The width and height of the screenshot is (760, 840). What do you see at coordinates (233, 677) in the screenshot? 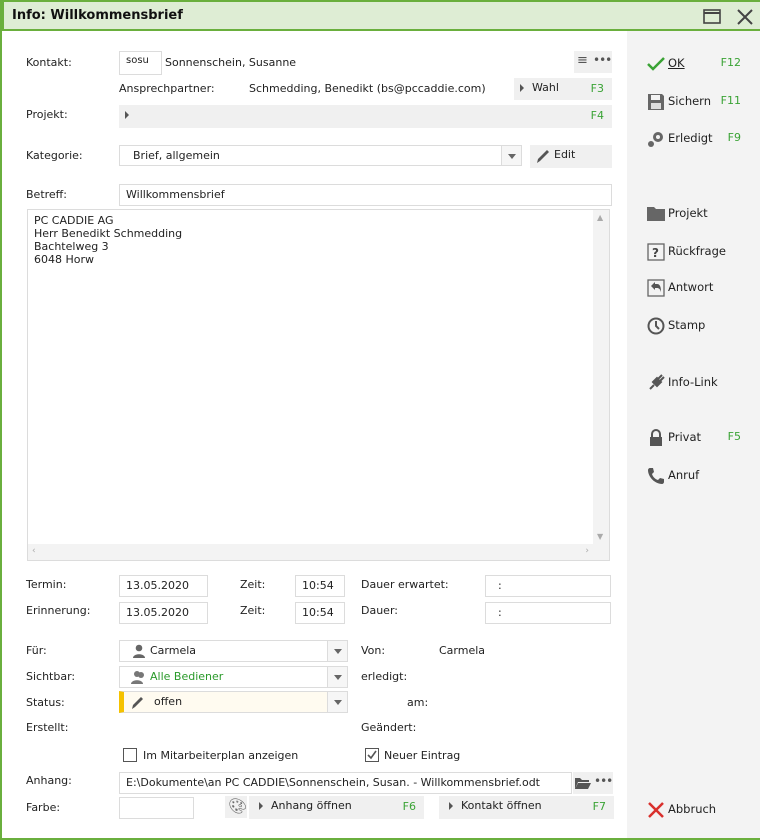
I see `sichtbar-select: Alle Bediener` at bounding box center [233, 677].